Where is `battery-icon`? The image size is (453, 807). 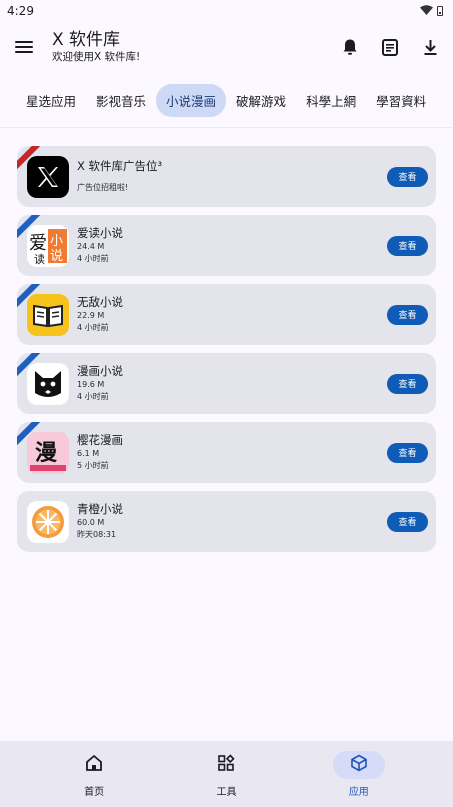
battery-icon is located at coordinates (440, 11).